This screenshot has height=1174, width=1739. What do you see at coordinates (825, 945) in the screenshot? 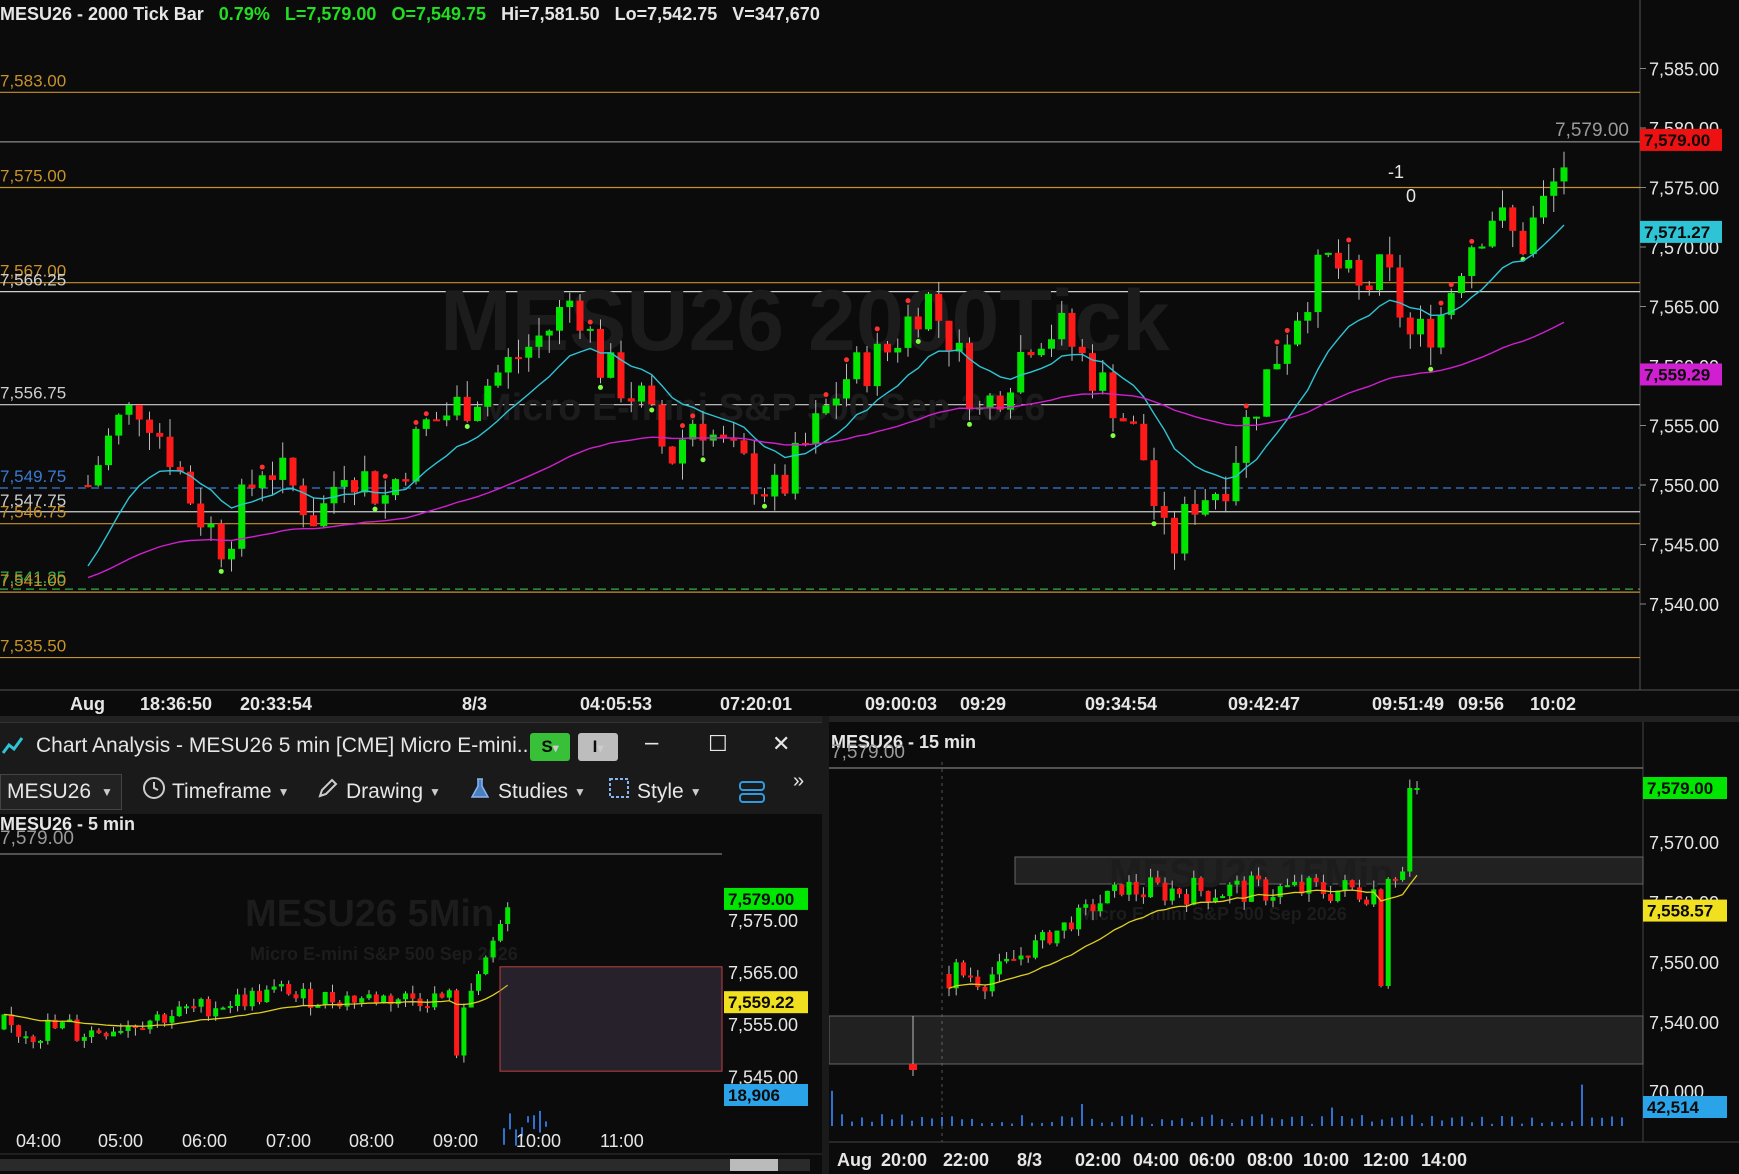
I see `window-split` at bounding box center [825, 945].